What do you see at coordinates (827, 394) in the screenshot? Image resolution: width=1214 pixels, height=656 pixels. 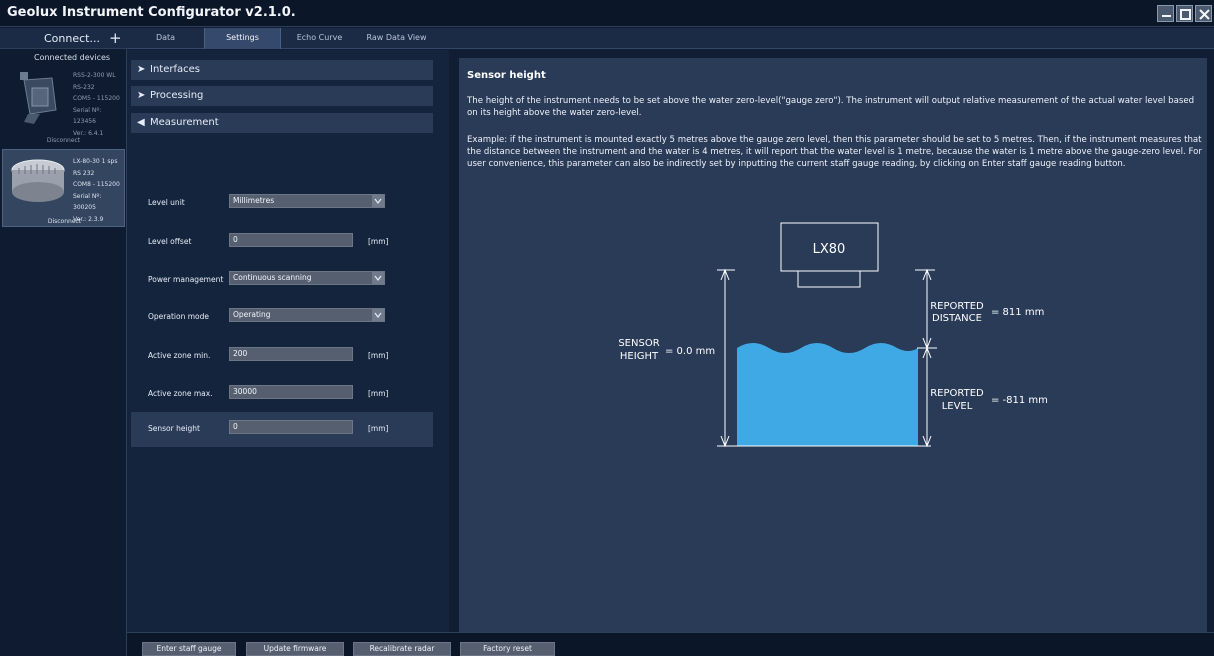 I see `water-body` at bounding box center [827, 394].